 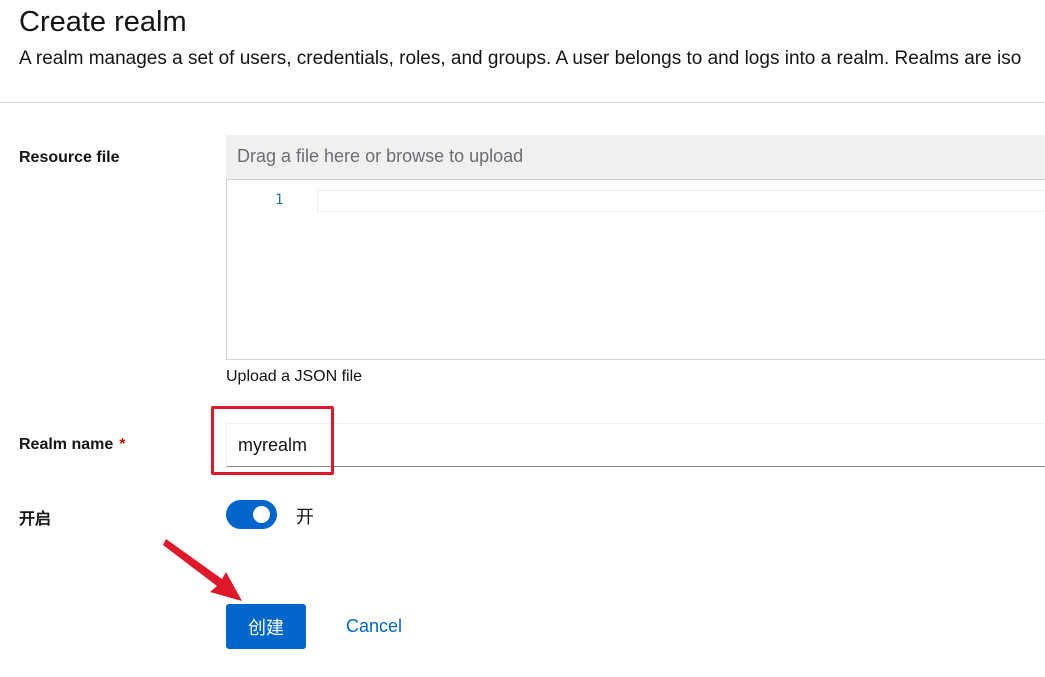 I want to click on page-title: Create realm, so click(x=103, y=22).